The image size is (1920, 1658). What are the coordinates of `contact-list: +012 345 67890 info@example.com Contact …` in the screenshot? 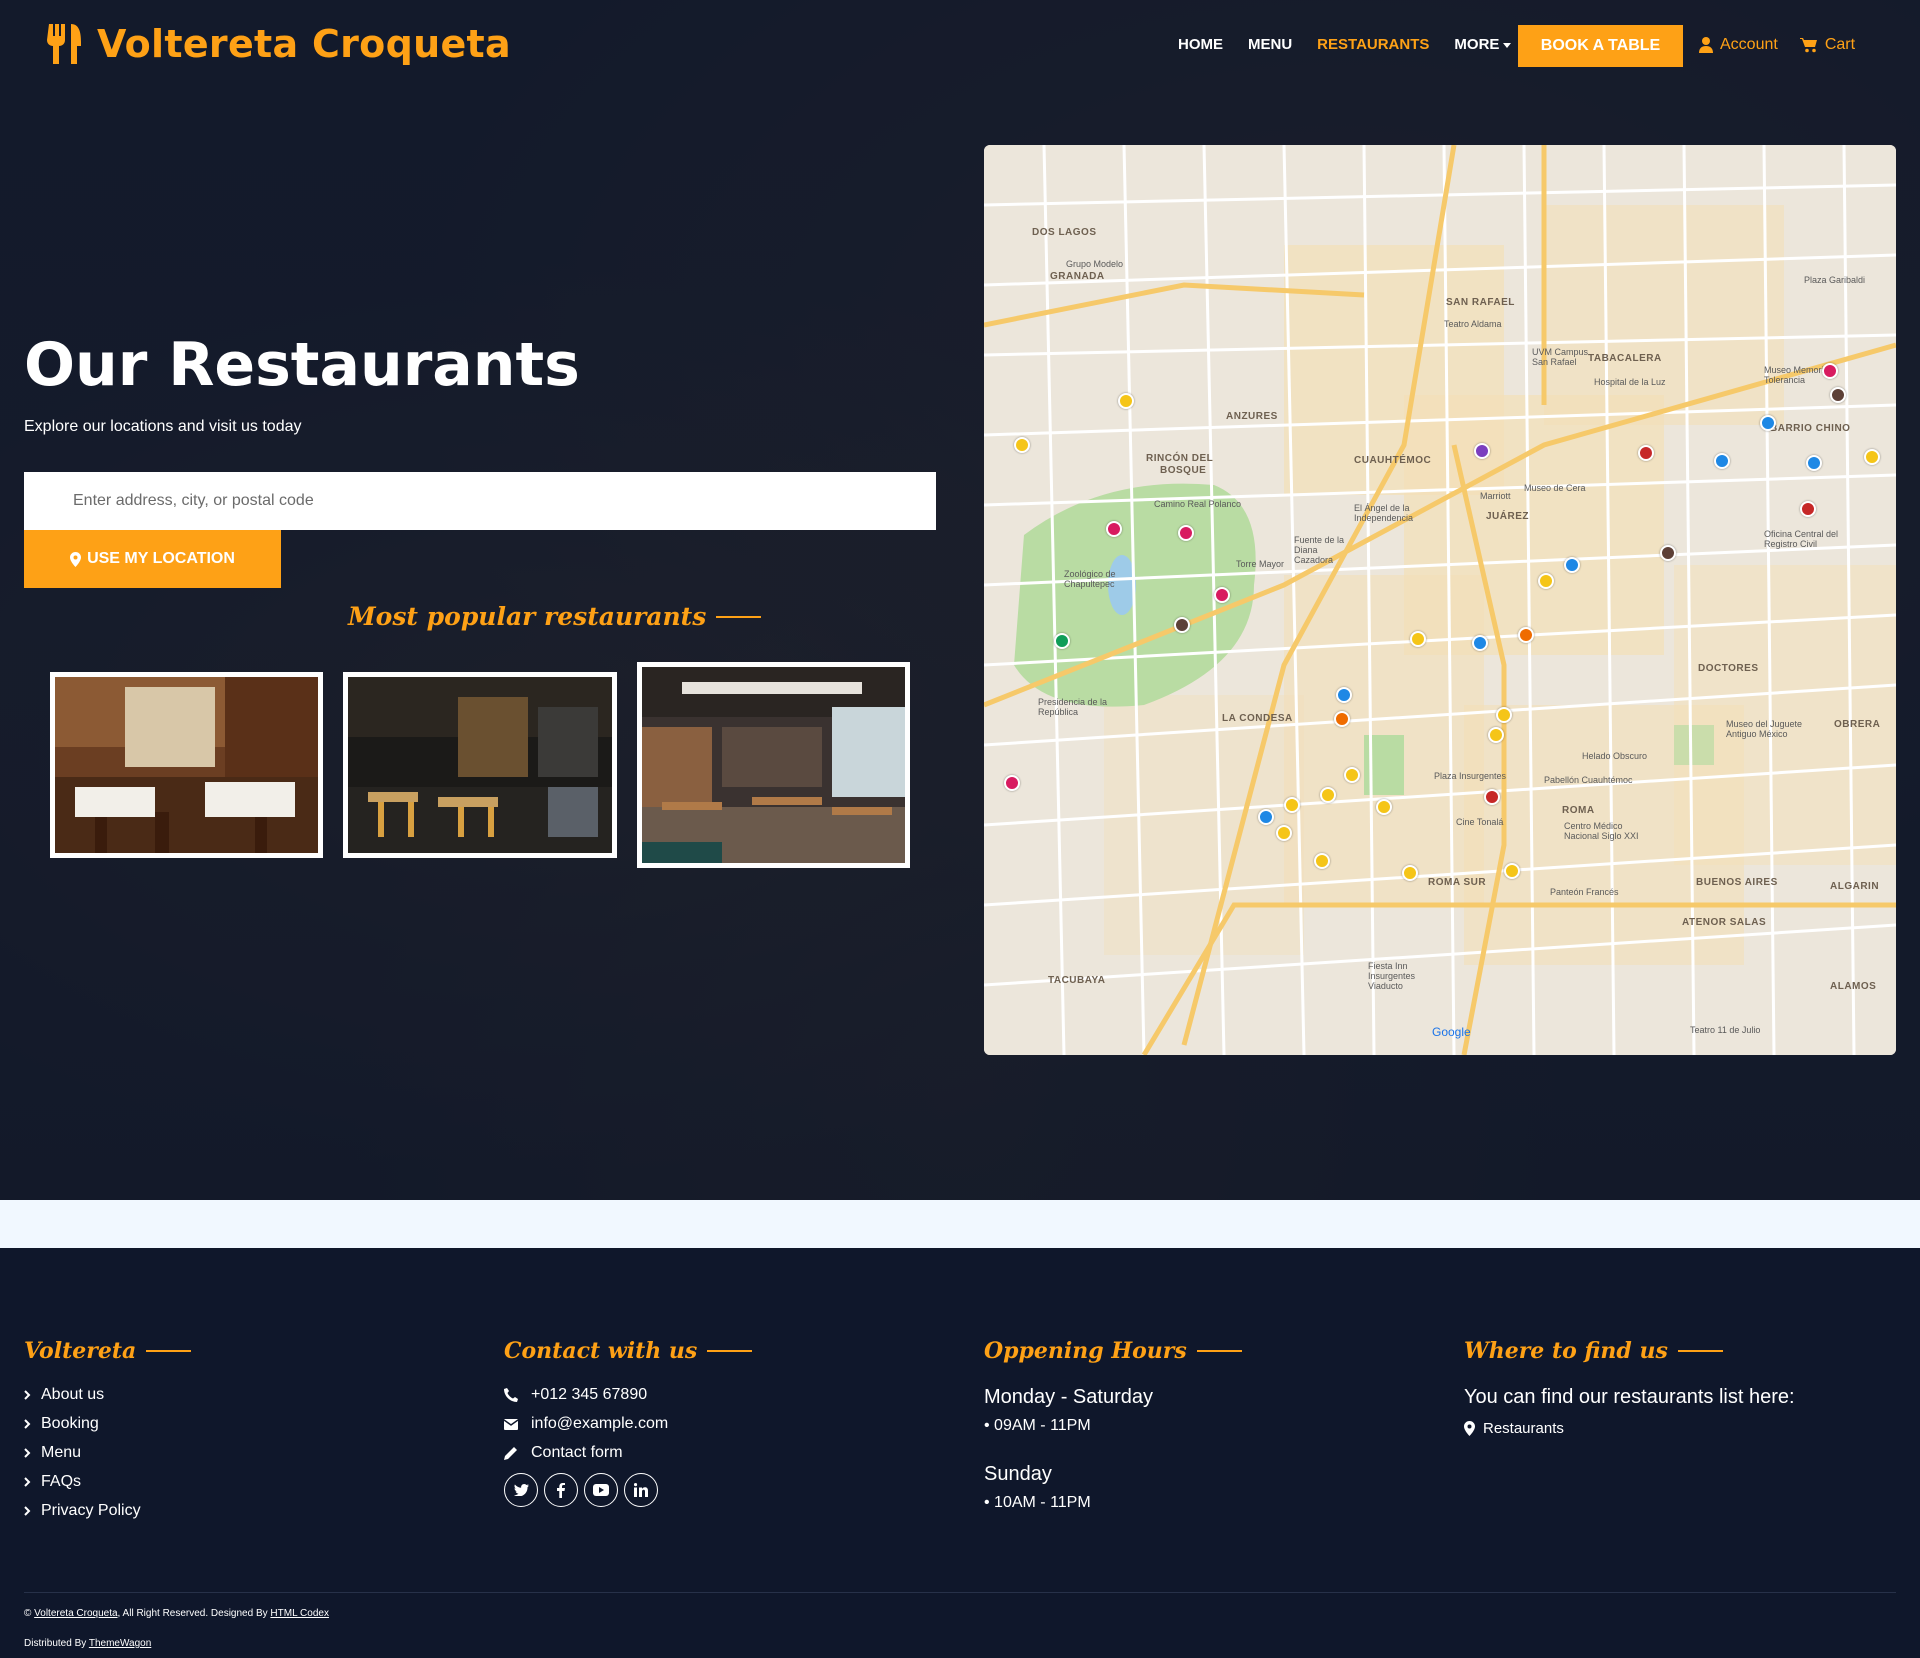 It's located at (628, 1424).